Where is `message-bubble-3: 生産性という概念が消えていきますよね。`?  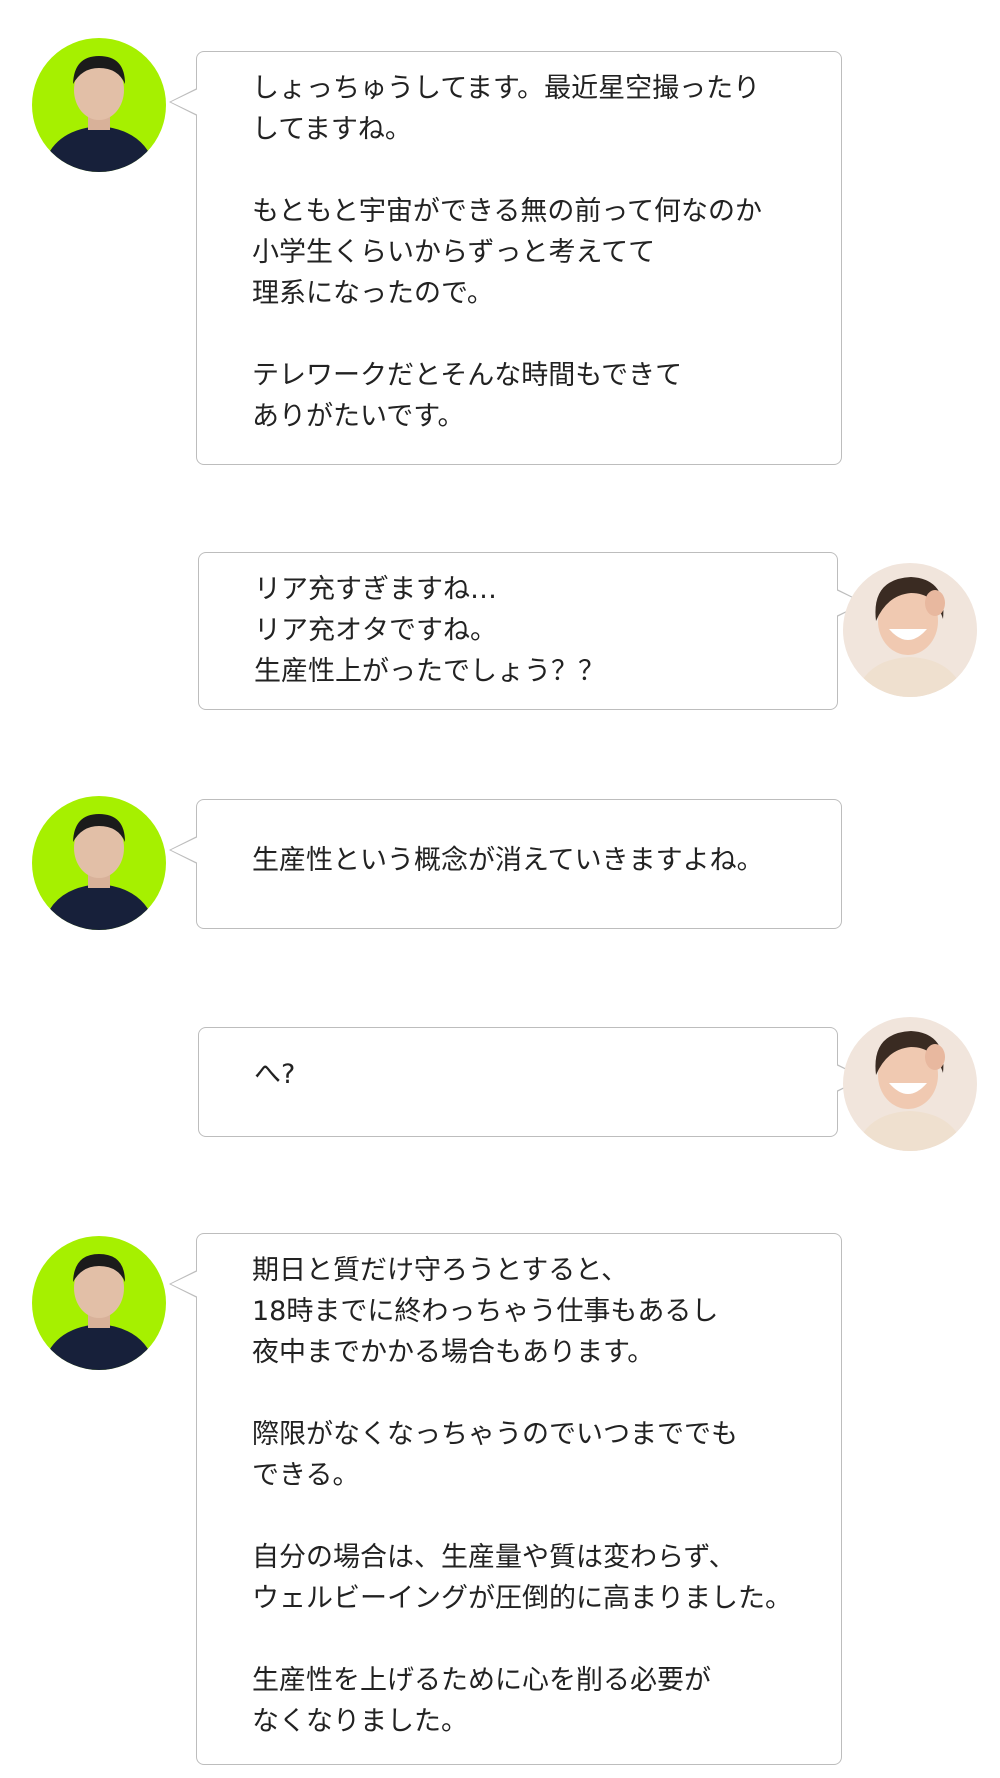 message-bubble-3: 生産性という概念が消えていきますよね。 is located at coordinates (505, 864).